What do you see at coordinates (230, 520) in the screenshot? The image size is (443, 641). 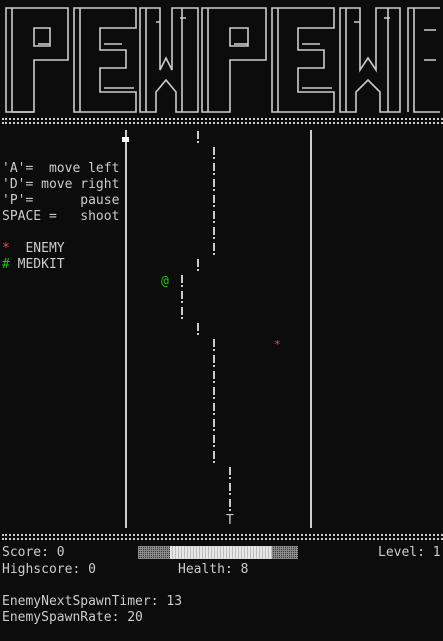 I see `turret: T` at bounding box center [230, 520].